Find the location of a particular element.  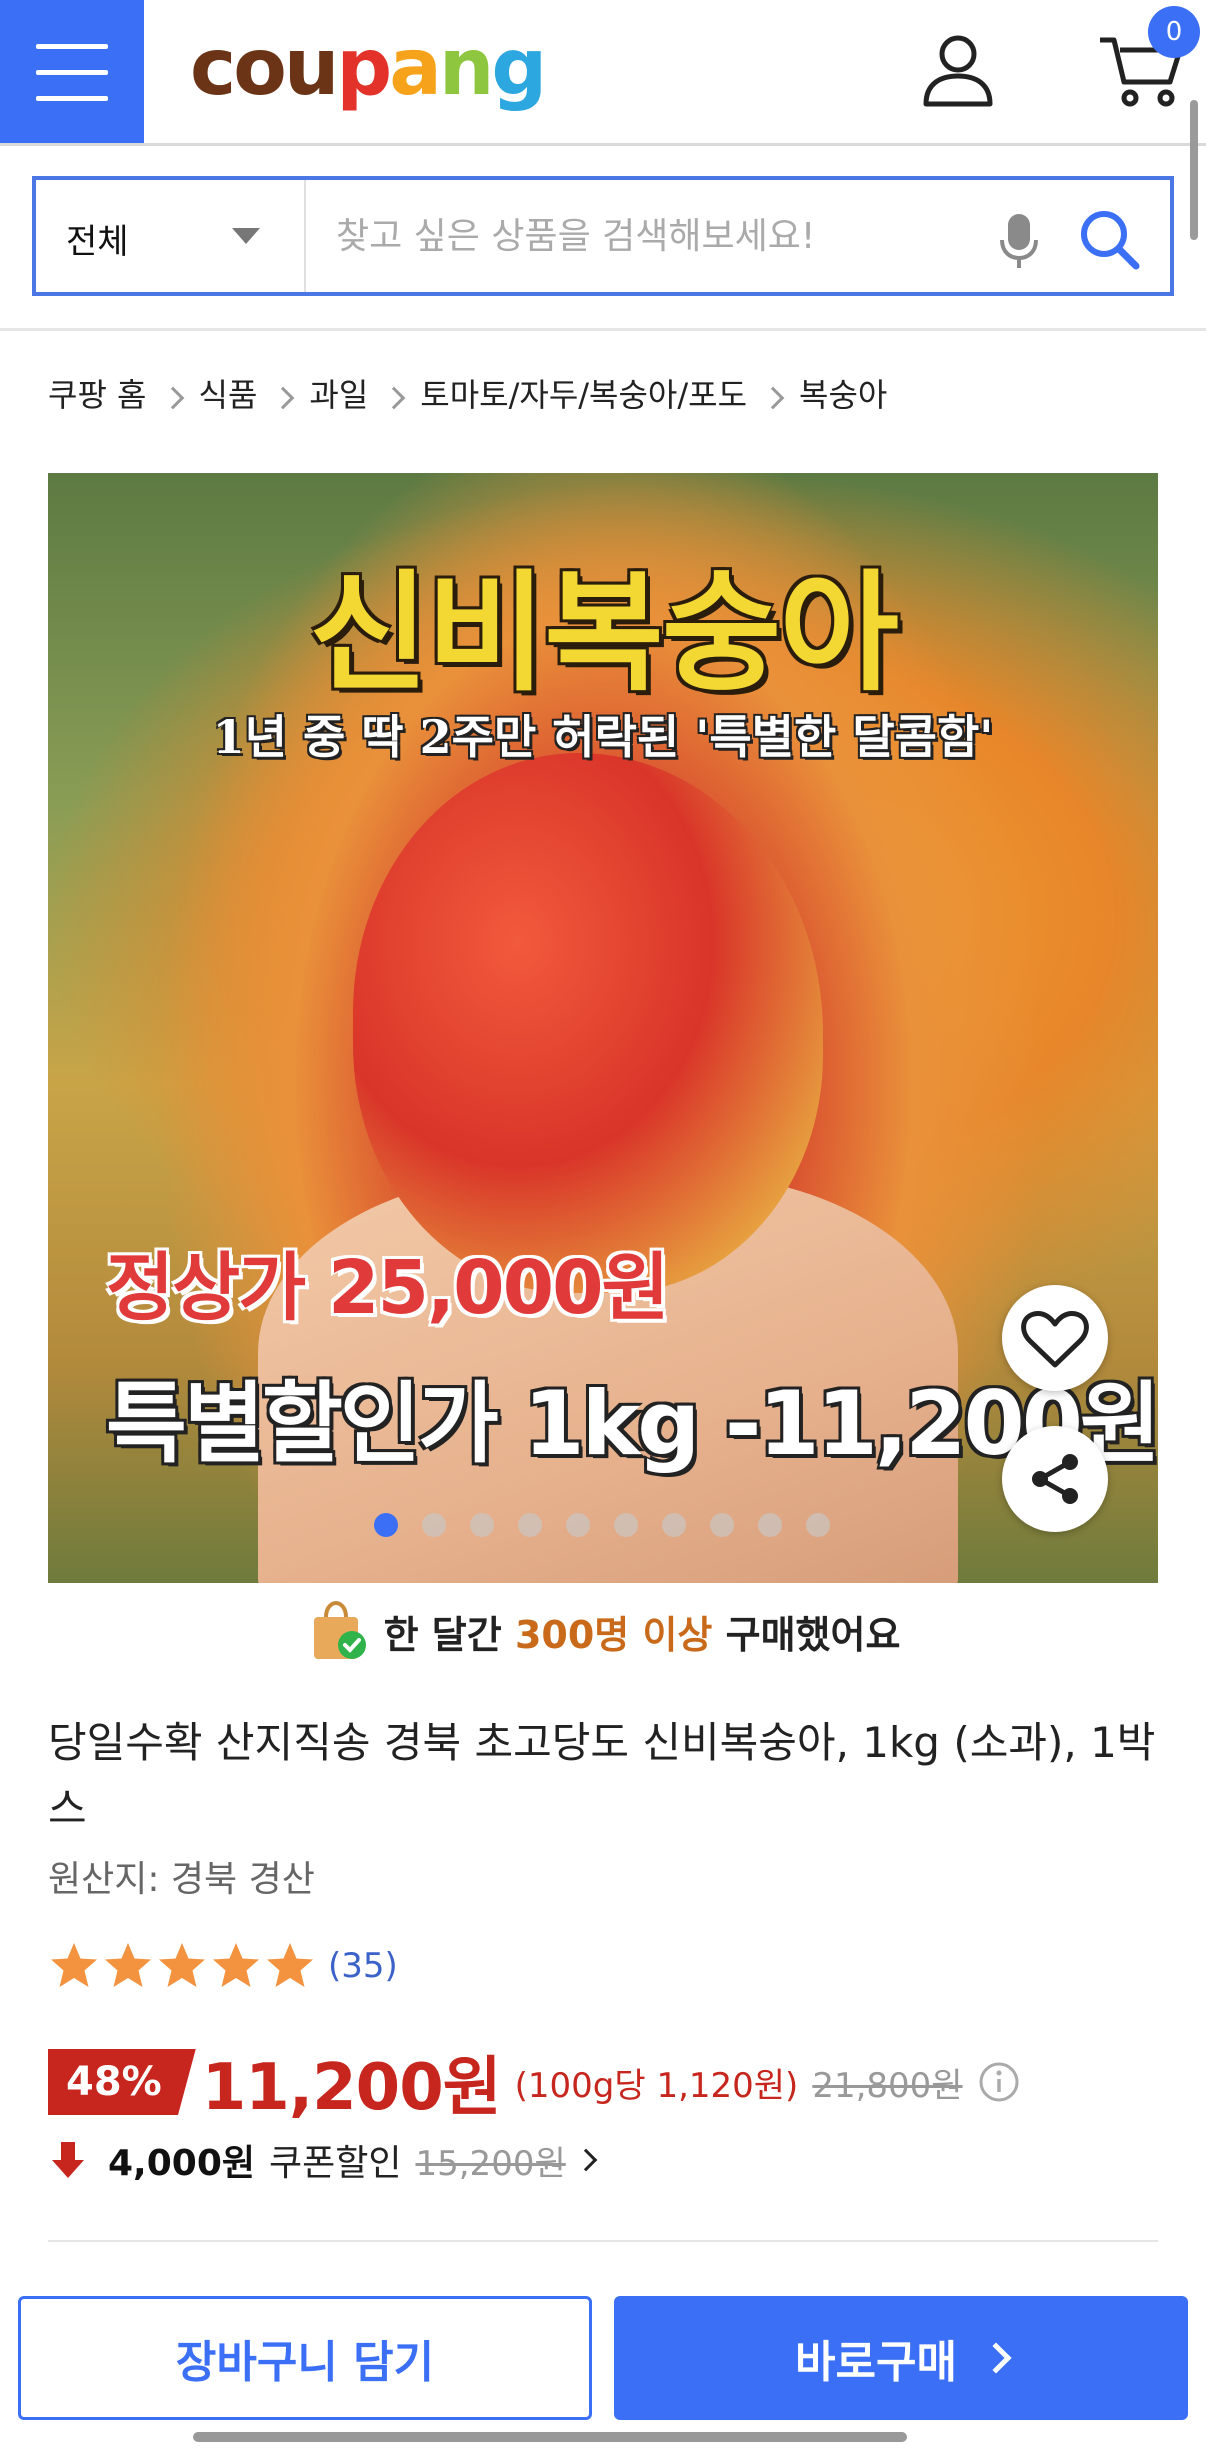

top-header: coupang 0 is located at coordinates (603, 72).